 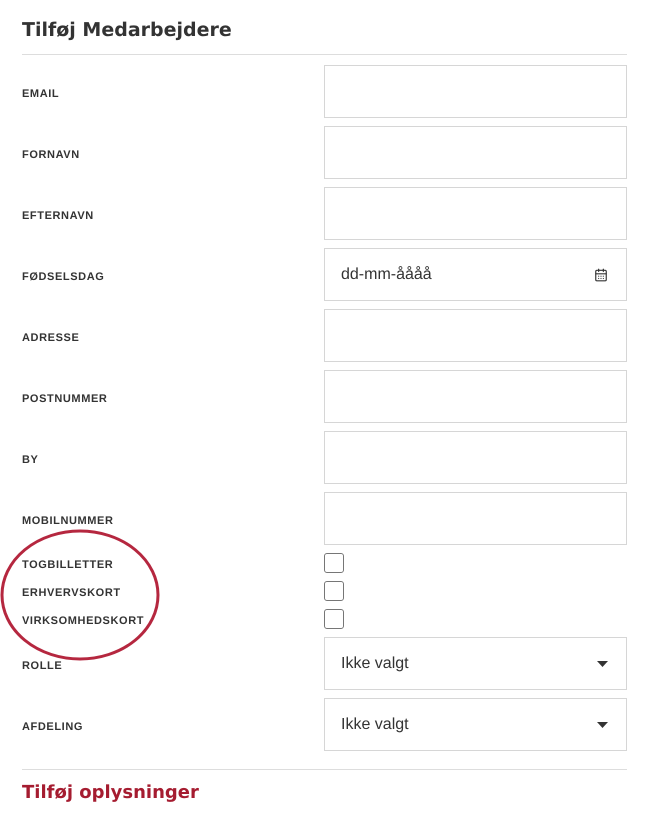 What do you see at coordinates (41, 93) in the screenshot?
I see `field-label: EMAIL` at bounding box center [41, 93].